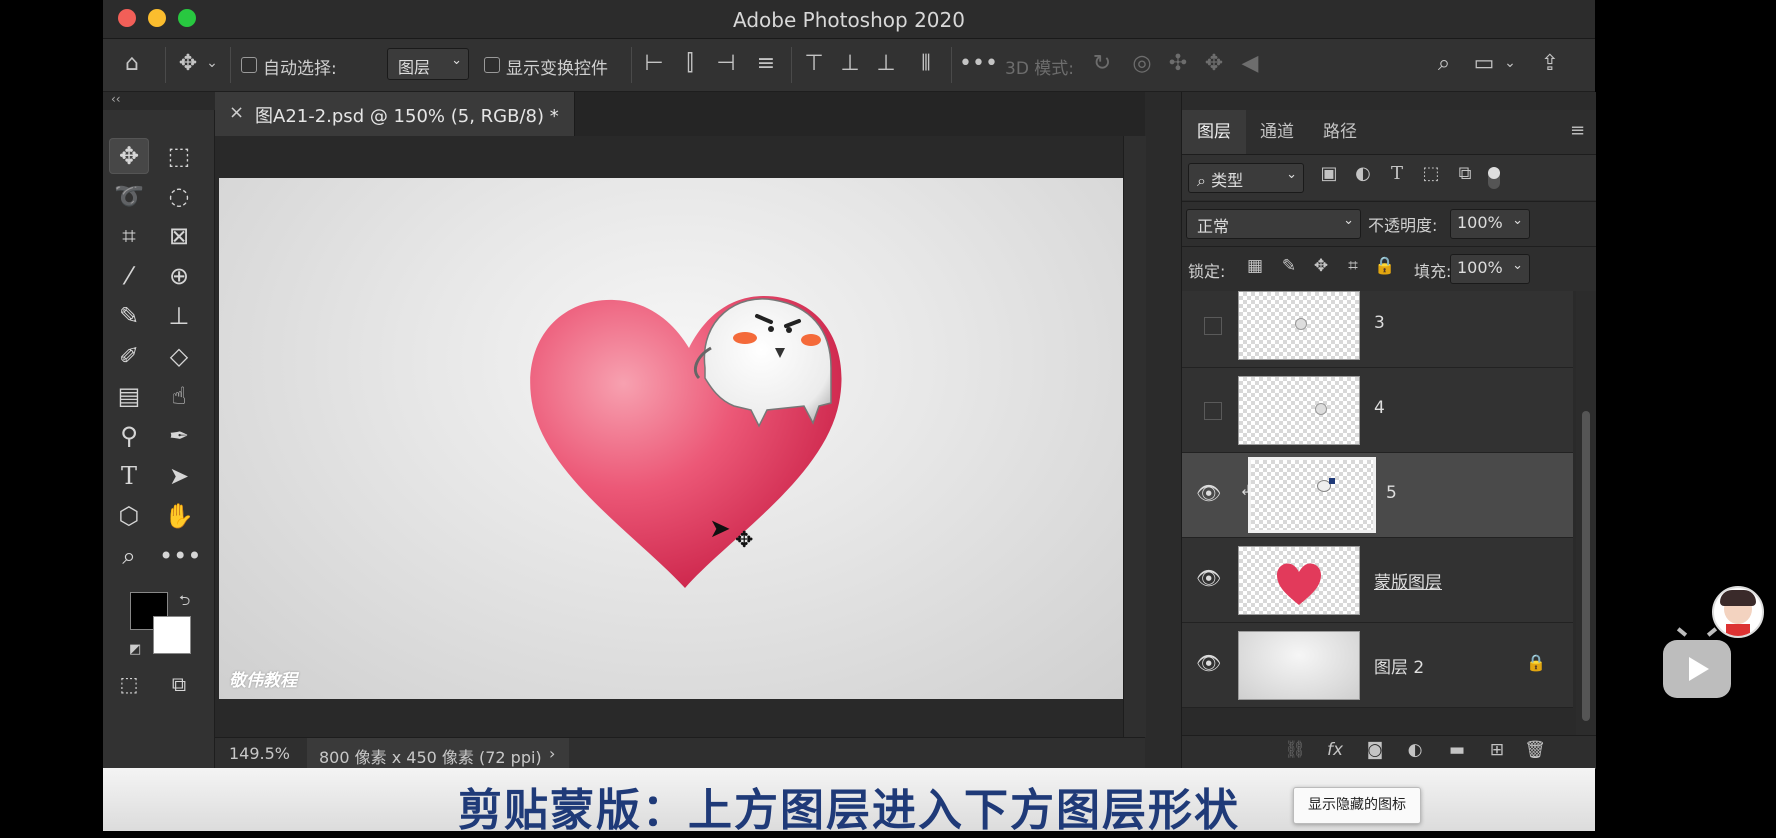 The height and width of the screenshot is (838, 1776). What do you see at coordinates (179, 516) in the screenshot?
I see `hand-tool-icon: ✋` at bounding box center [179, 516].